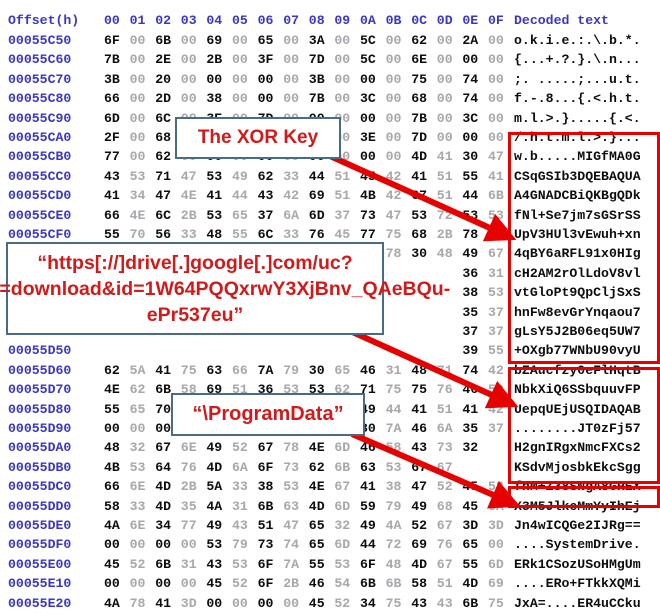  Describe the element at coordinates (393, 487) in the screenshot. I see `hex-byte: 38` at that location.